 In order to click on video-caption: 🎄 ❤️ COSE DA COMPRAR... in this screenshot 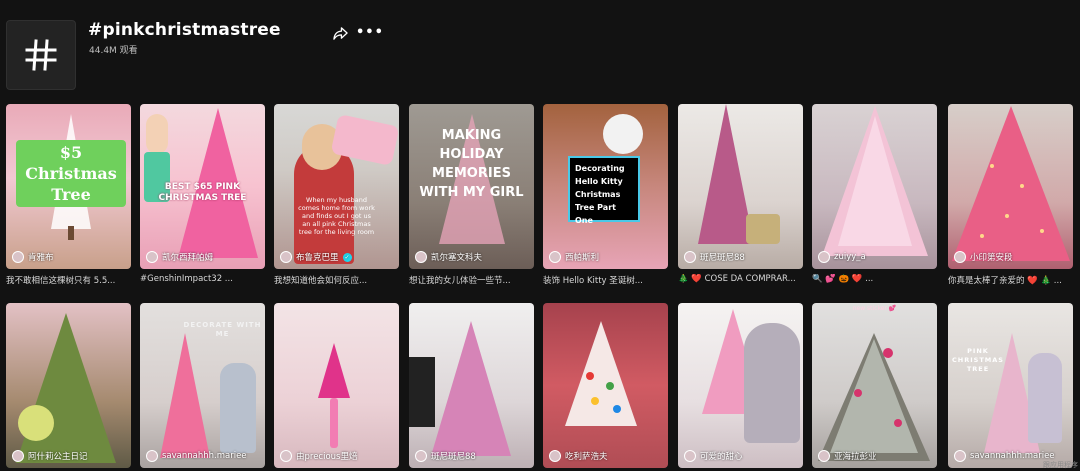, I will do `click(737, 279)`.